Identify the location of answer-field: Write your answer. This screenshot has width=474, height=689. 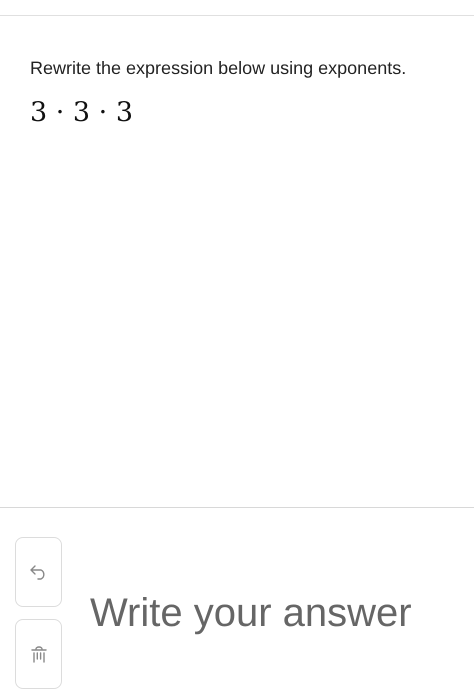
(280, 613).